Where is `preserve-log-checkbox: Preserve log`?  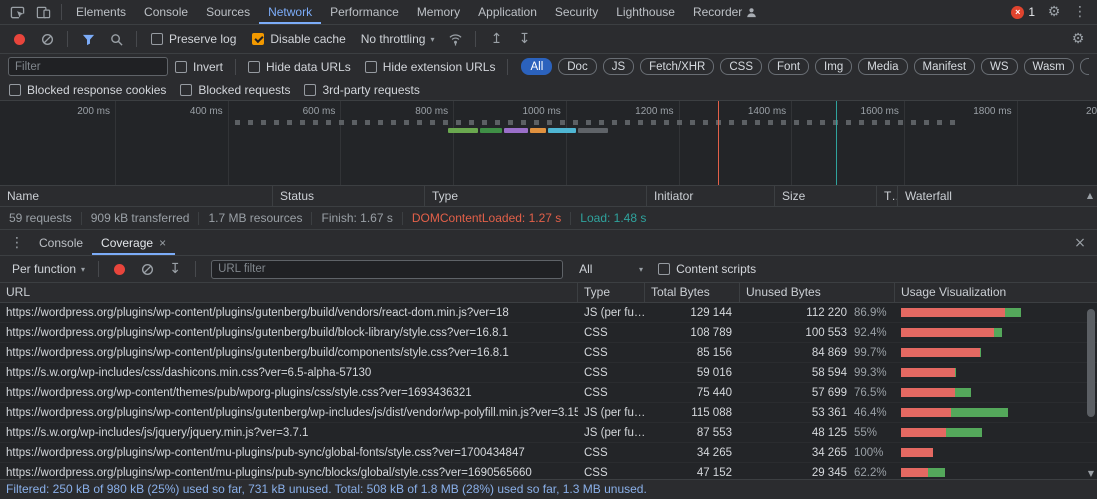
preserve-log-checkbox: Preserve log is located at coordinates (193, 39).